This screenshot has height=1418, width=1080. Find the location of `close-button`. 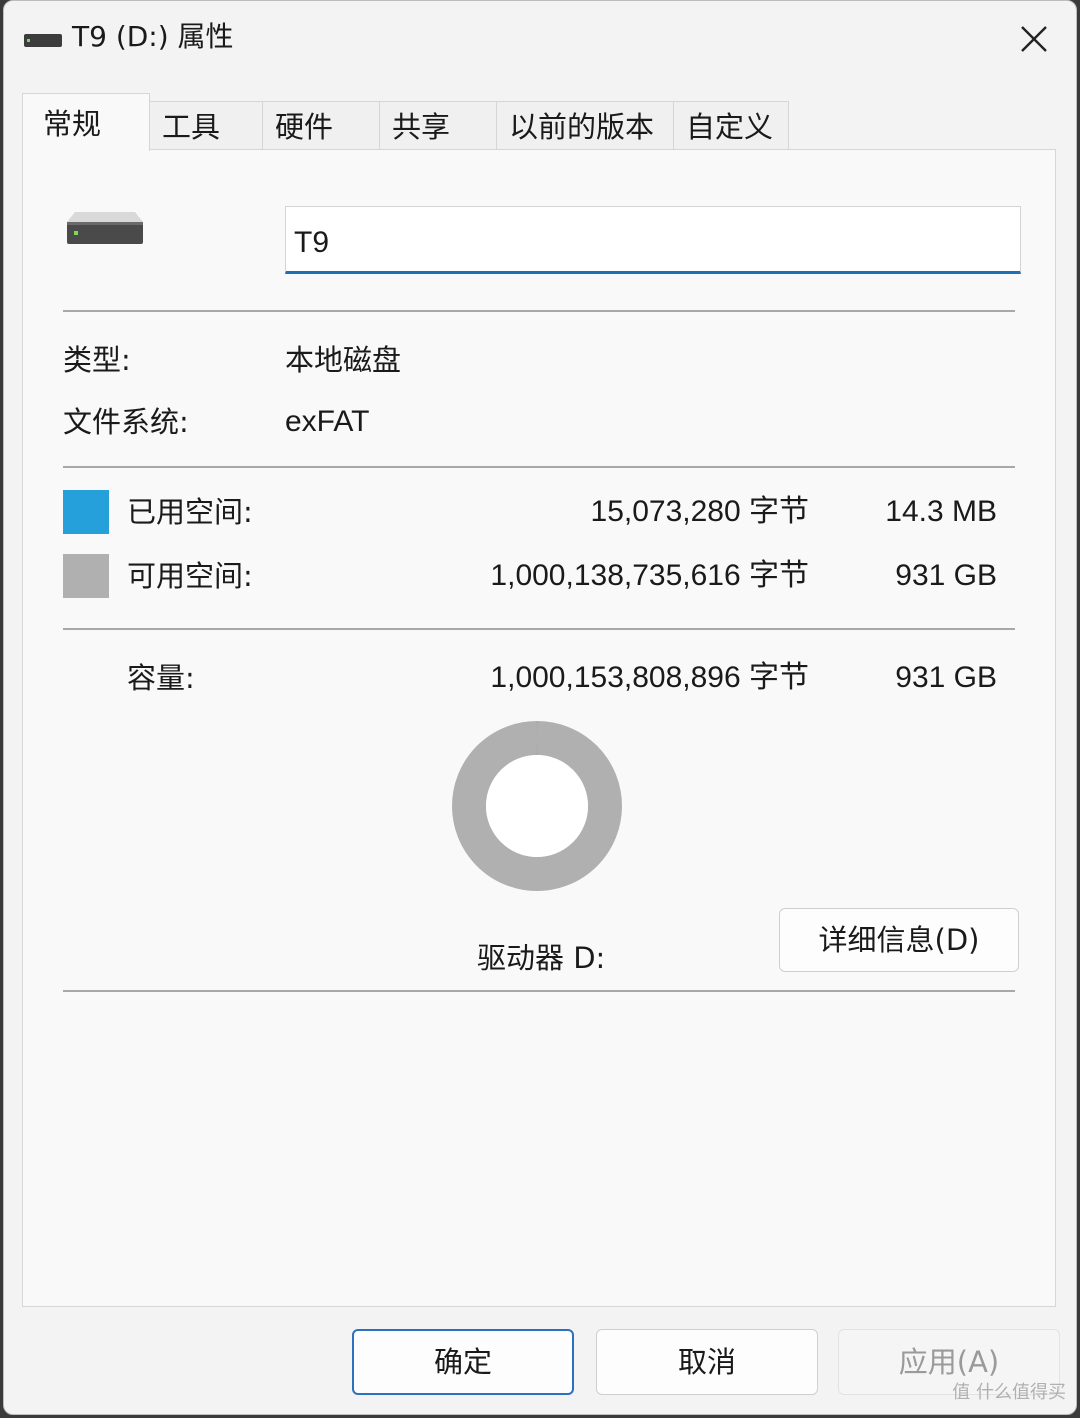

close-button is located at coordinates (1034, 39).